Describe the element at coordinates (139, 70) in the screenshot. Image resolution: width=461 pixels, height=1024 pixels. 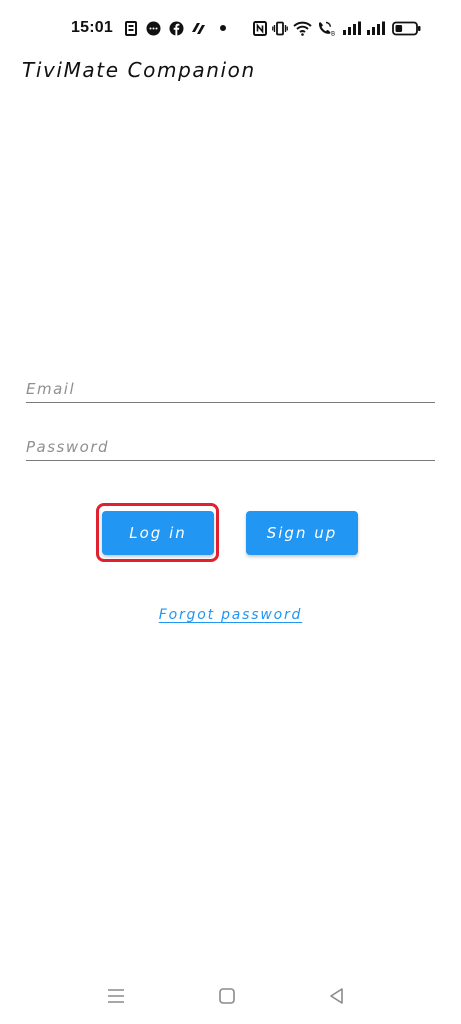
I see `app-title: TiviMate Companion` at that location.